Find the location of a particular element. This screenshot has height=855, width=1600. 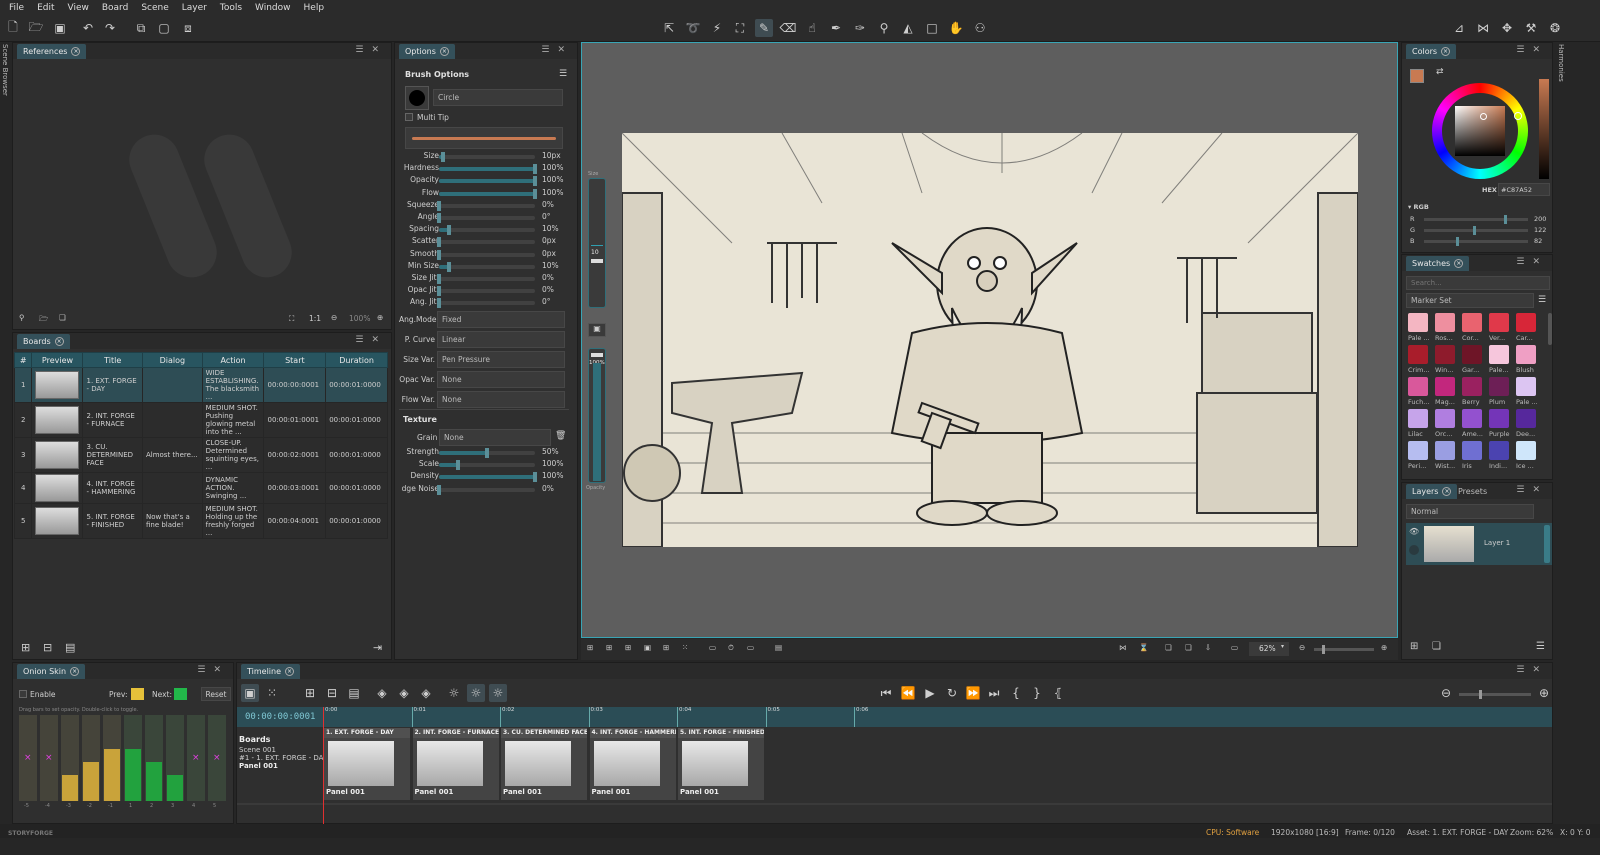

color-wheel is located at coordinates (1480, 131).